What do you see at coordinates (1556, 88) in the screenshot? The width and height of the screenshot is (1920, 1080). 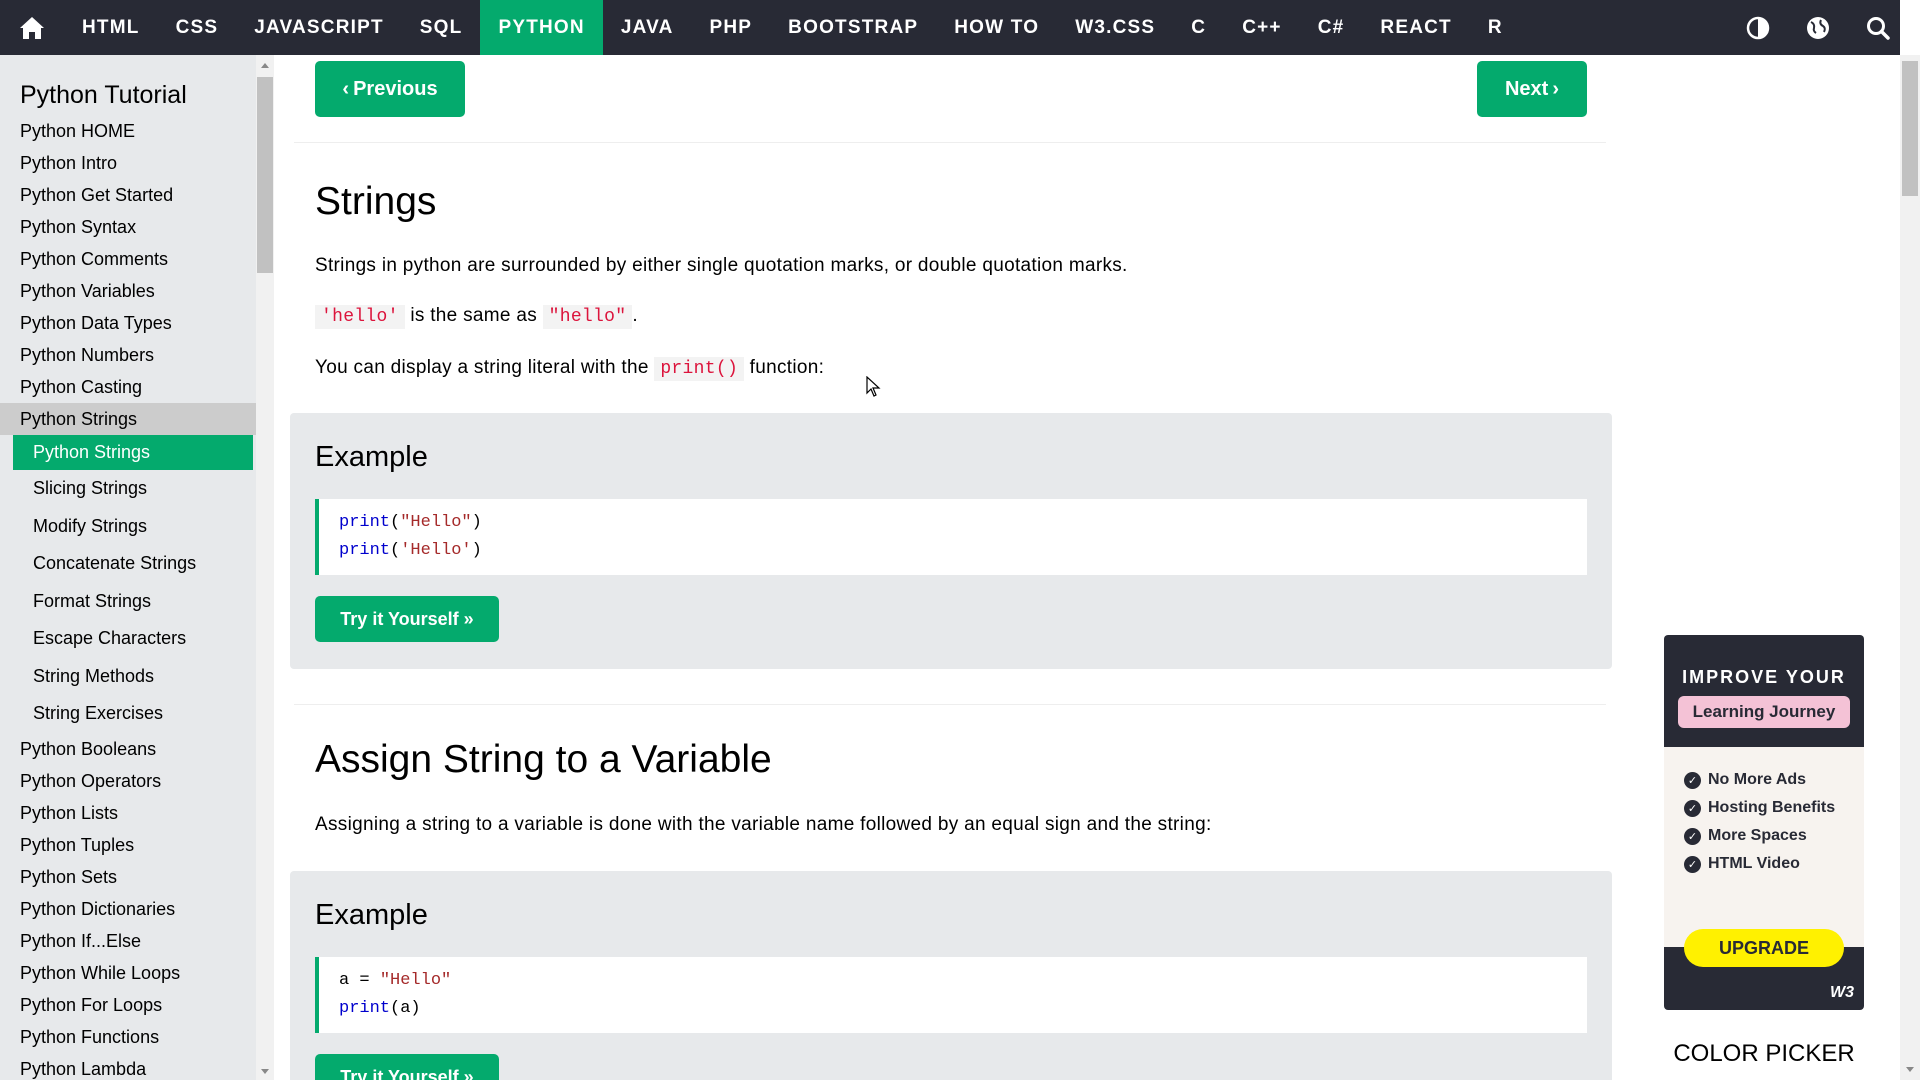 I see `chevron-right-icon: ›` at bounding box center [1556, 88].